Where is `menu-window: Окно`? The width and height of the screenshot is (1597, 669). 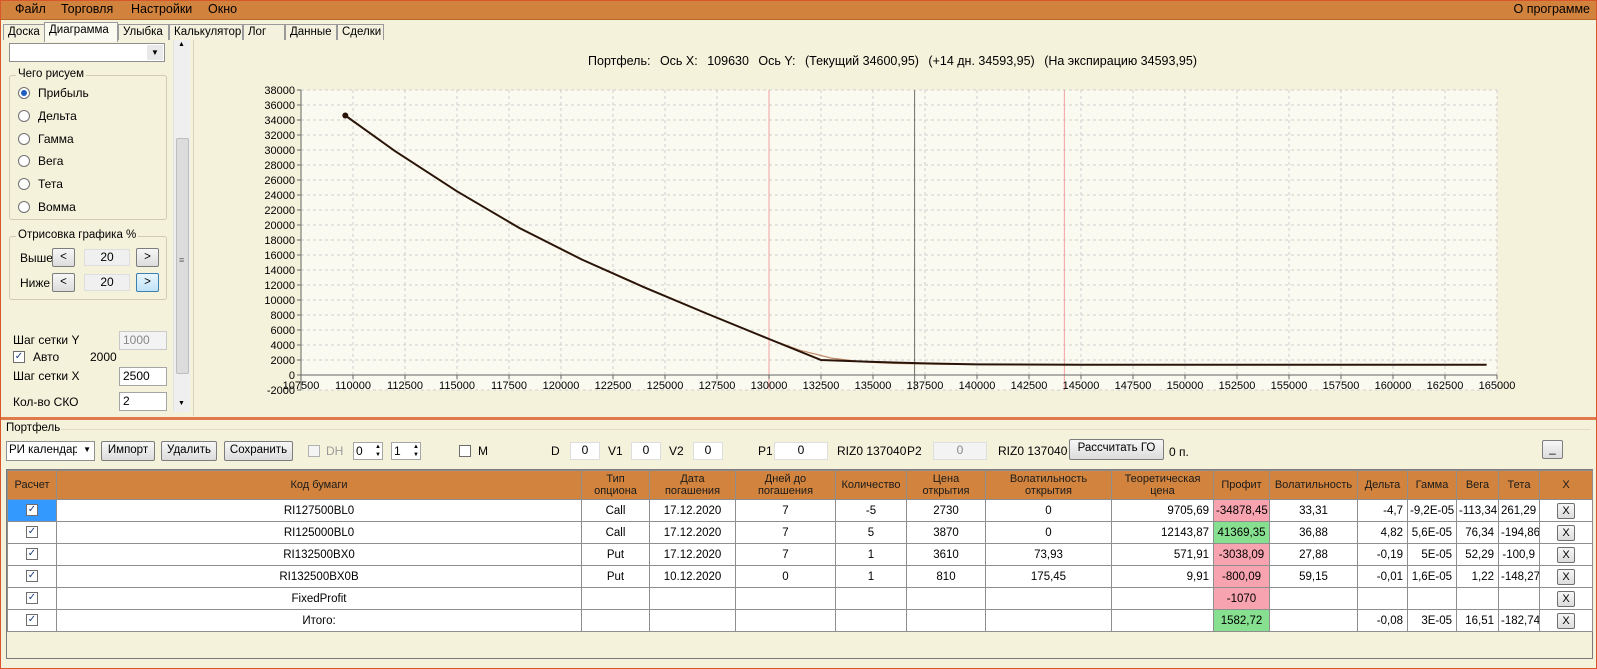
menu-window: Окно is located at coordinates (222, 9).